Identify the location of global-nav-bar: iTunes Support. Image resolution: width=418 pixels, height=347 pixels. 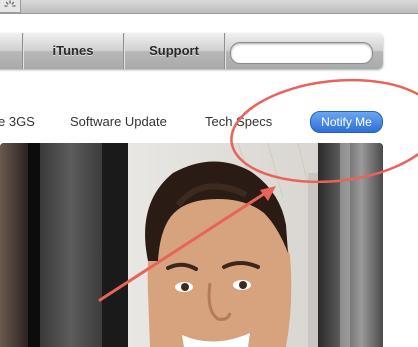
(191, 51).